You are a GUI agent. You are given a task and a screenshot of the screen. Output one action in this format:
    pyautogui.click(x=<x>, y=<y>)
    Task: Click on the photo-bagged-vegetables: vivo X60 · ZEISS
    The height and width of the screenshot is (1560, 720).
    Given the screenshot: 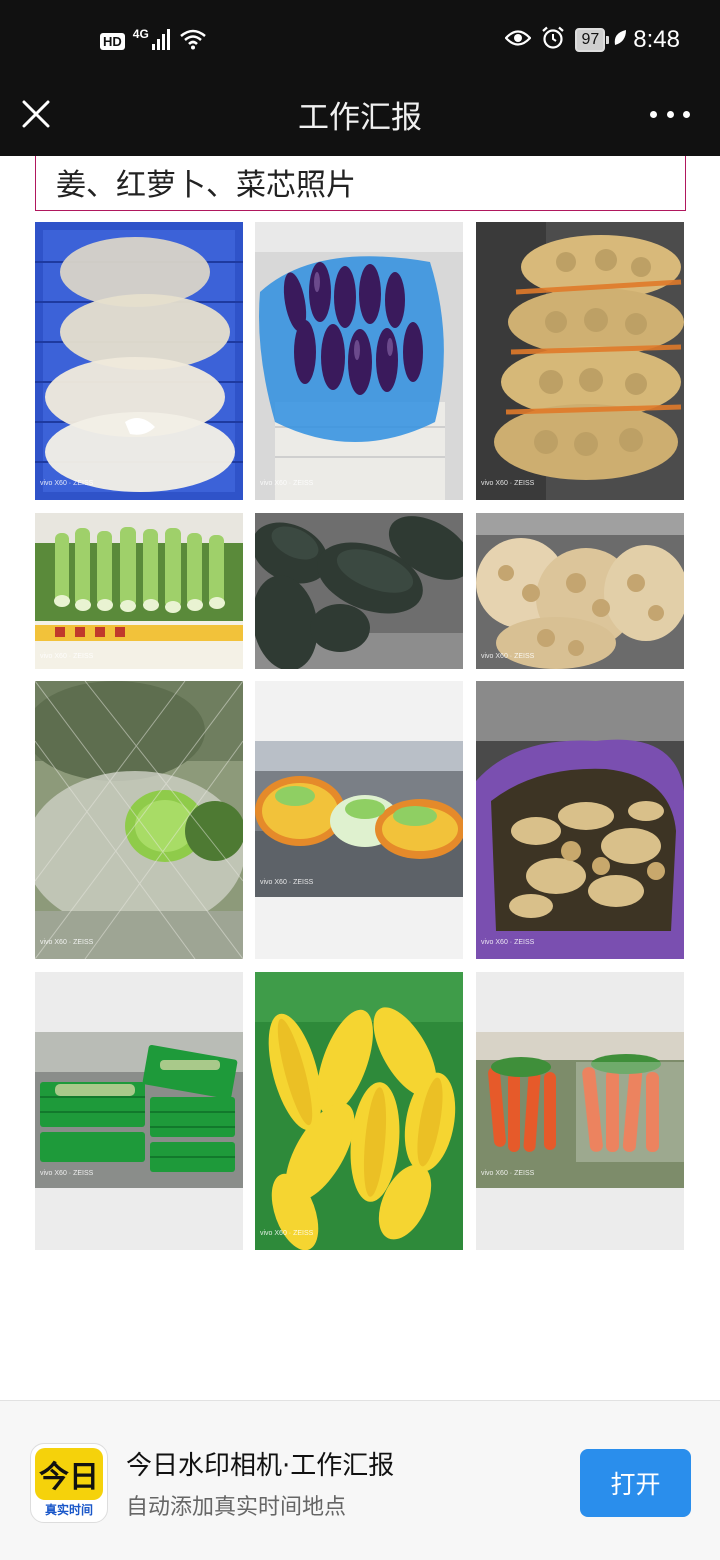 What is the action you would take?
    pyautogui.click(x=139, y=361)
    